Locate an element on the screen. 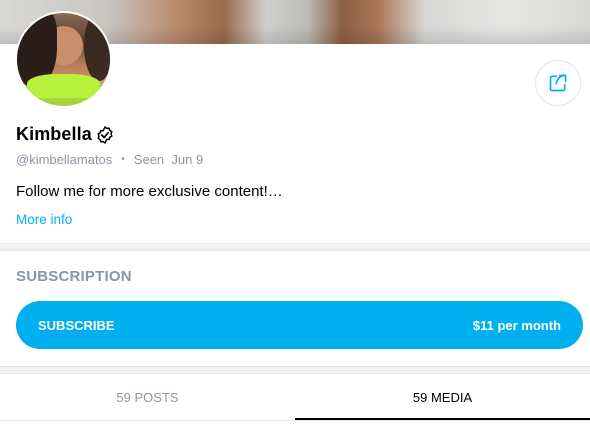 This screenshot has width=590, height=426. tabs-divider is located at coordinates (295, 420).